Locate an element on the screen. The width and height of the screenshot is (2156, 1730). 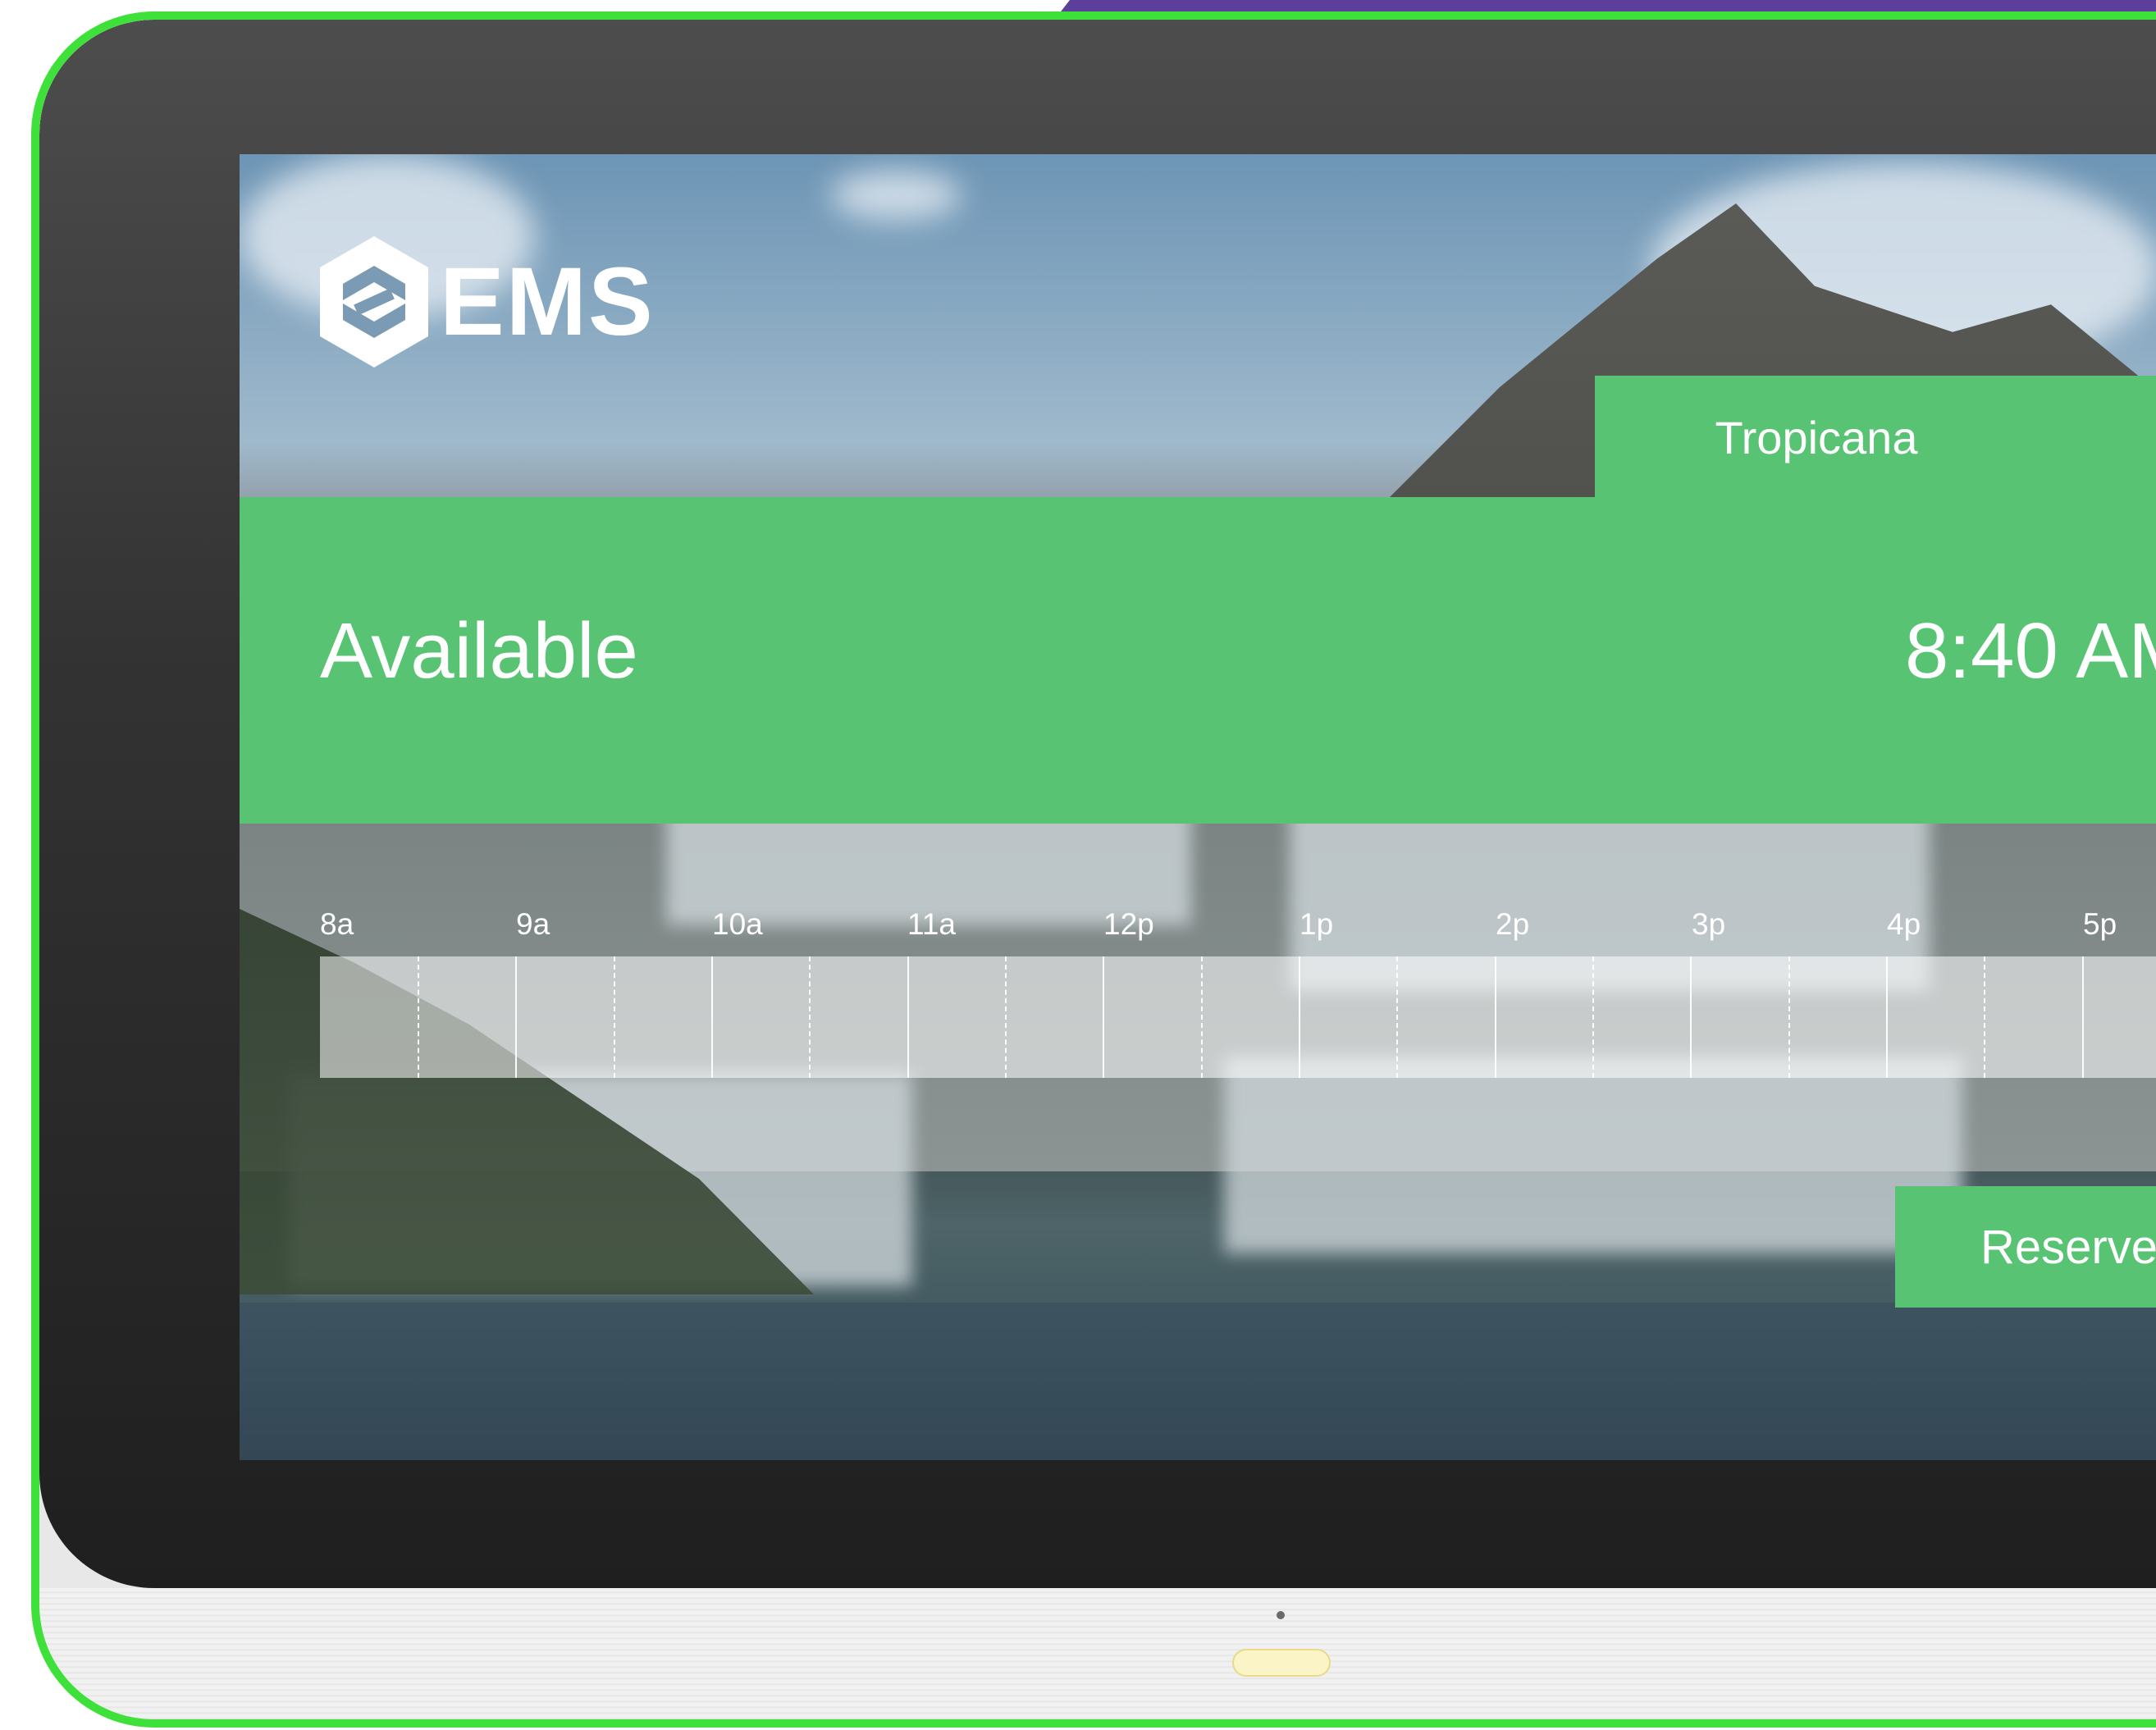
hour-label: 1p is located at coordinates (1317, 924).